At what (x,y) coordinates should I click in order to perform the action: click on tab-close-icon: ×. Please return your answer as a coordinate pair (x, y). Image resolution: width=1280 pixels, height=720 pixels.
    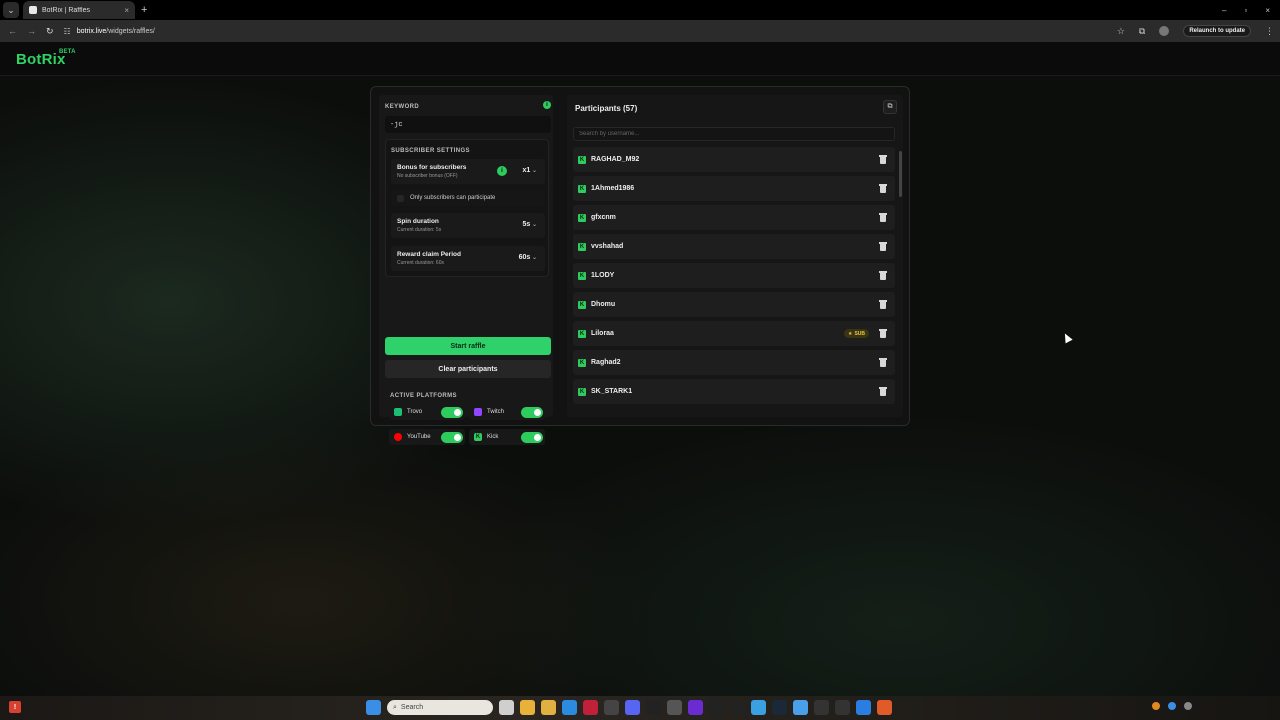
    Looking at the image, I should click on (126, 10).